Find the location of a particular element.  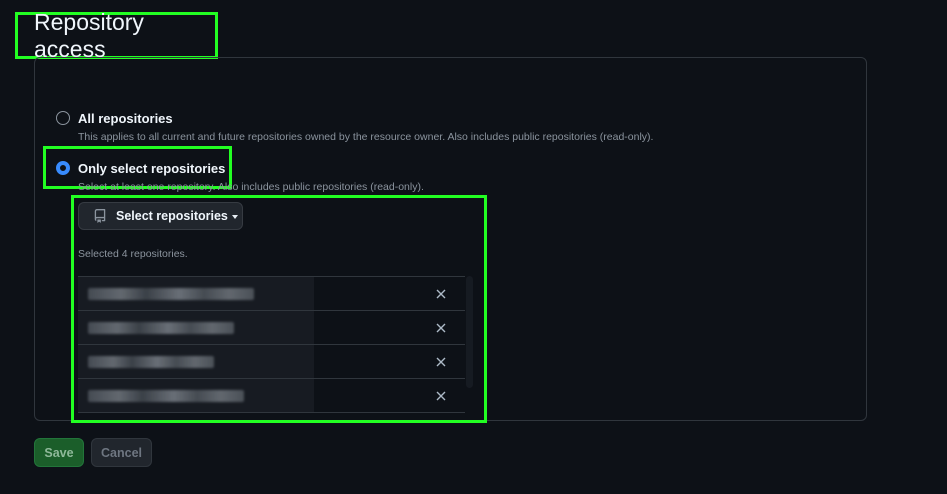

selected-repositories-list is located at coordinates (271, 344).